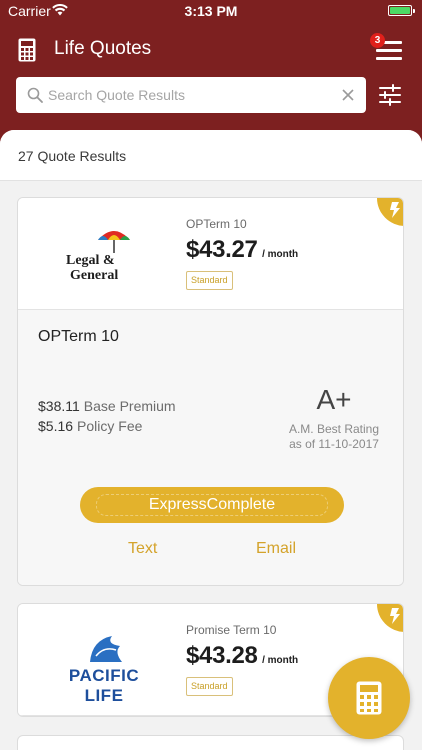  Describe the element at coordinates (103, 48) in the screenshot. I see `app-title: Life Quotes` at that location.